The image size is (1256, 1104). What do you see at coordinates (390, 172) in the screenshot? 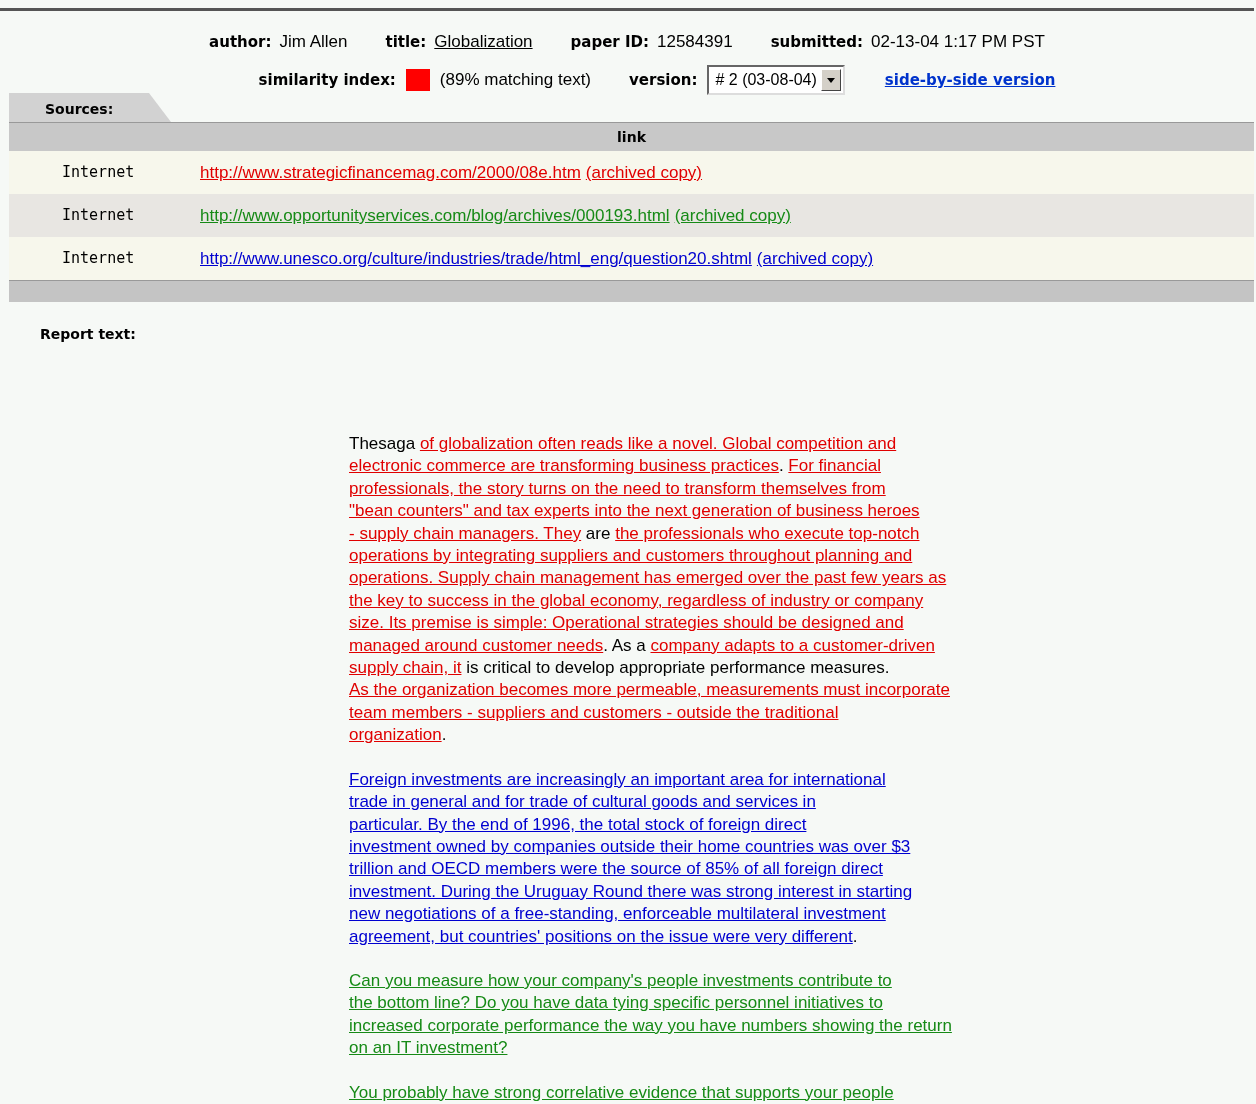
I see `source-url-link: http://www.strategicfinancemag.com/2000/08e.htm` at bounding box center [390, 172].